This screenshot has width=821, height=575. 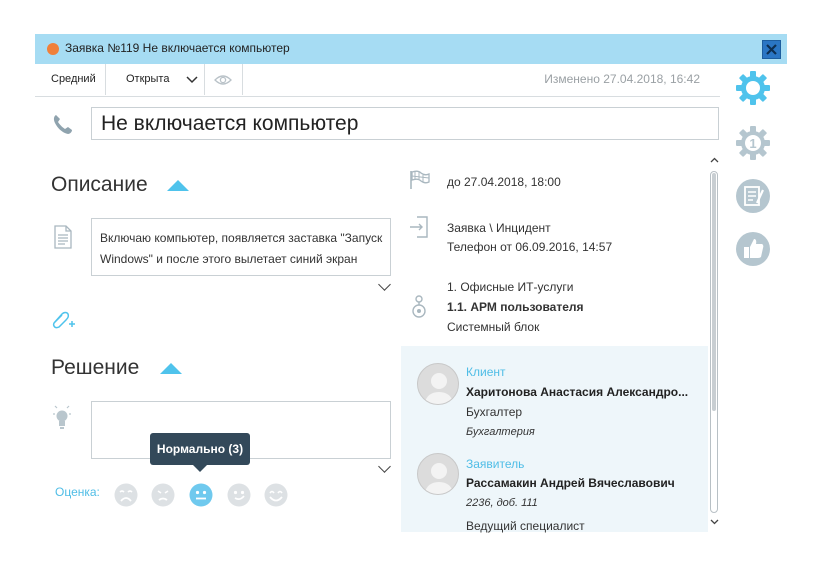 I want to click on scroll-up-icon, so click(x=714, y=160).